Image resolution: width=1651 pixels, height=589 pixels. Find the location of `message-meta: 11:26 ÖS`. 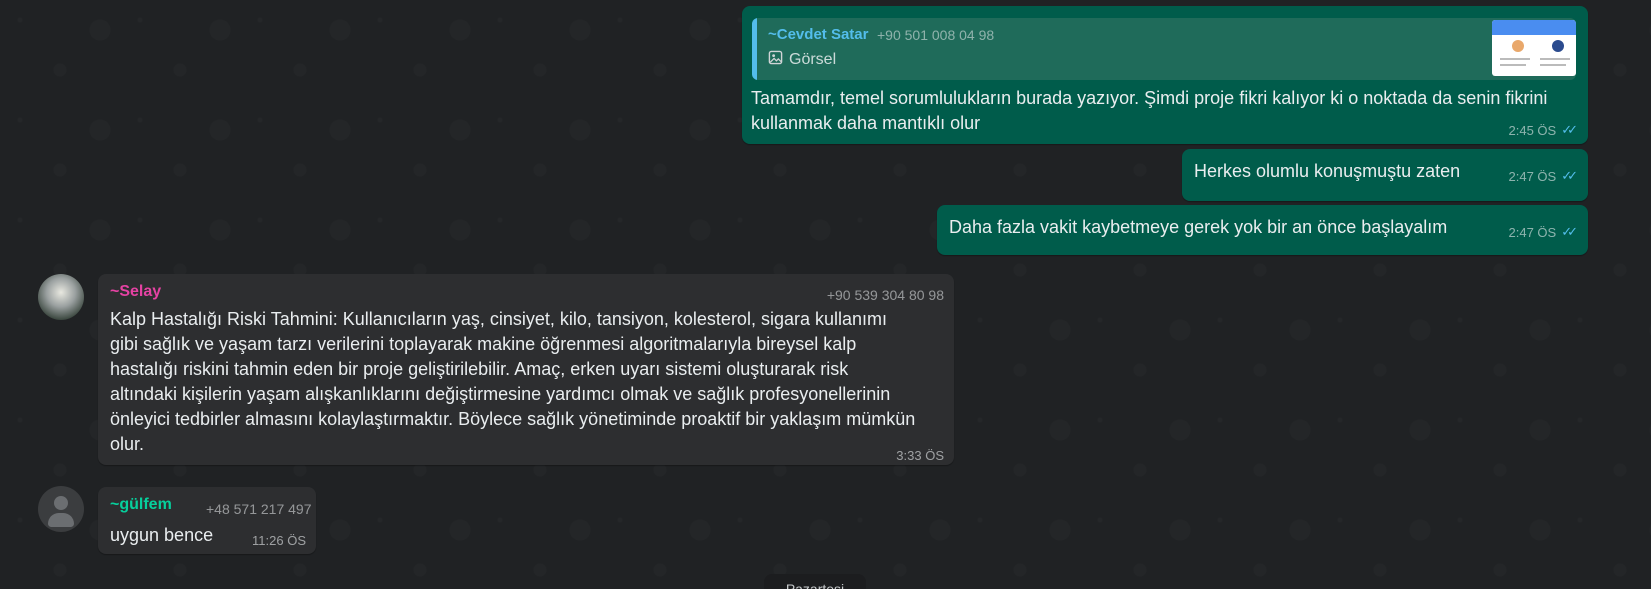

message-meta: 11:26 ÖS is located at coordinates (279, 540).